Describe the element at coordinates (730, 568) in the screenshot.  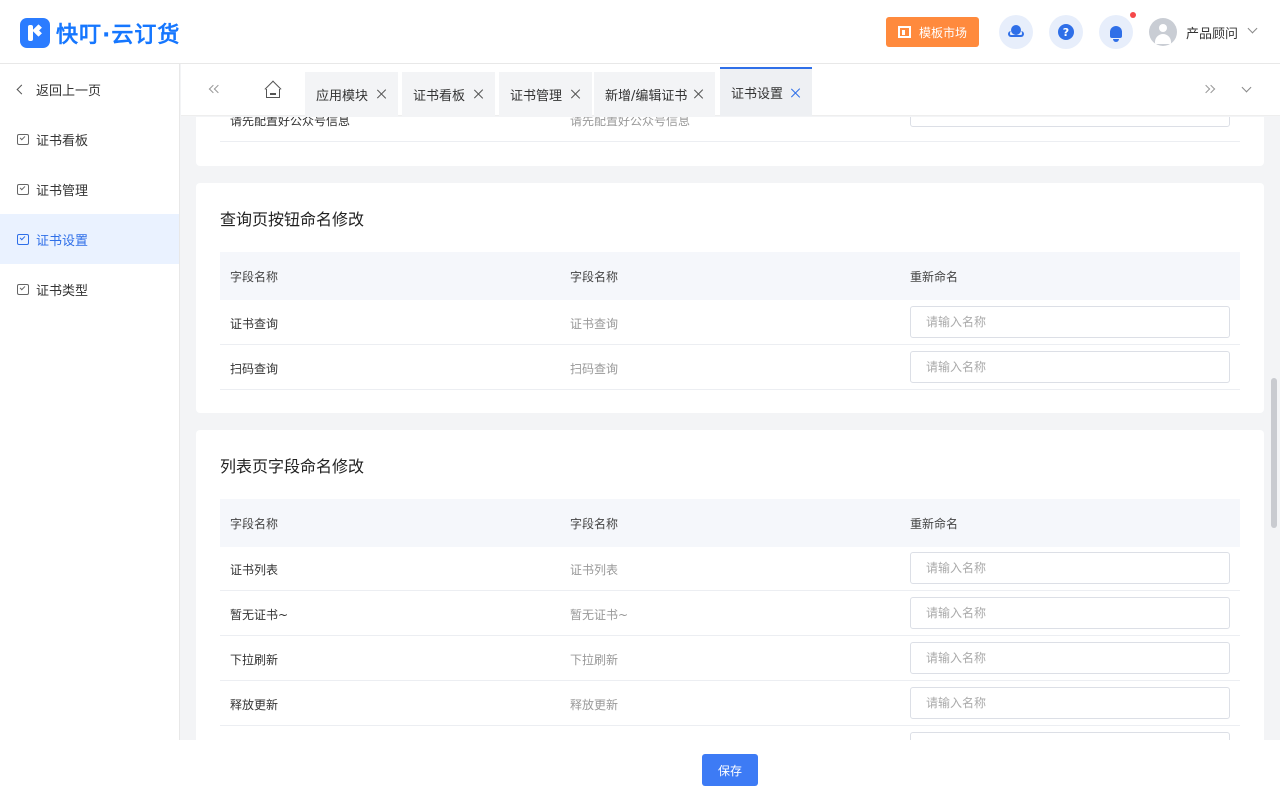
I see `table-row: 证书列表 证书列表` at that location.